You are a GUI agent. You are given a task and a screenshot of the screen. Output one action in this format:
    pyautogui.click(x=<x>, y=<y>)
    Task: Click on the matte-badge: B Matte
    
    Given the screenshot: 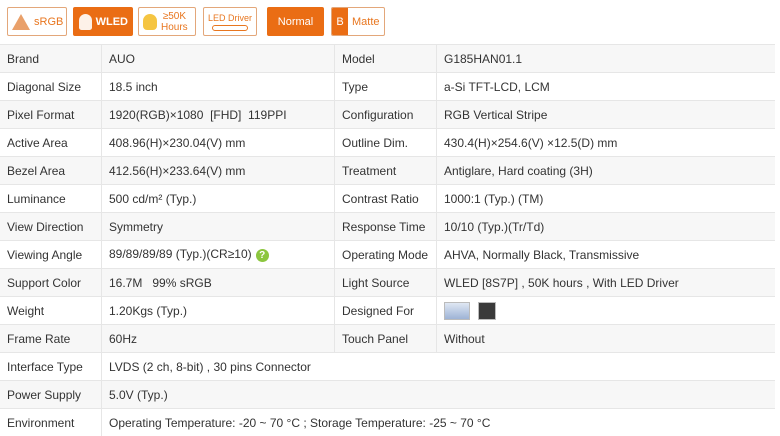 What is the action you would take?
    pyautogui.click(x=358, y=21)
    